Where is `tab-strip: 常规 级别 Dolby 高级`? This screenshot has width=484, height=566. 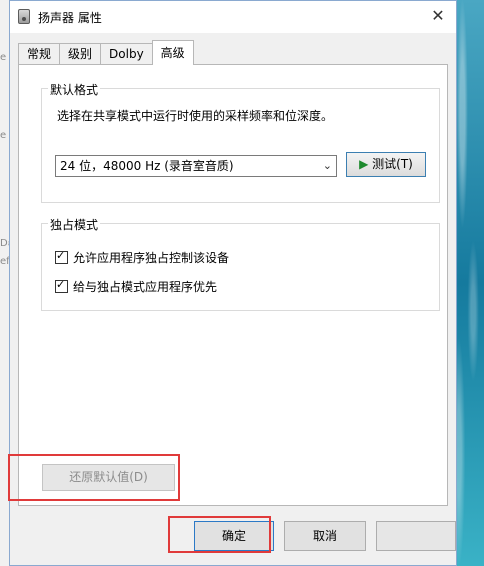
tab-strip: 常规 级别 Dolby 高级 is located at coordinates (106, 52).